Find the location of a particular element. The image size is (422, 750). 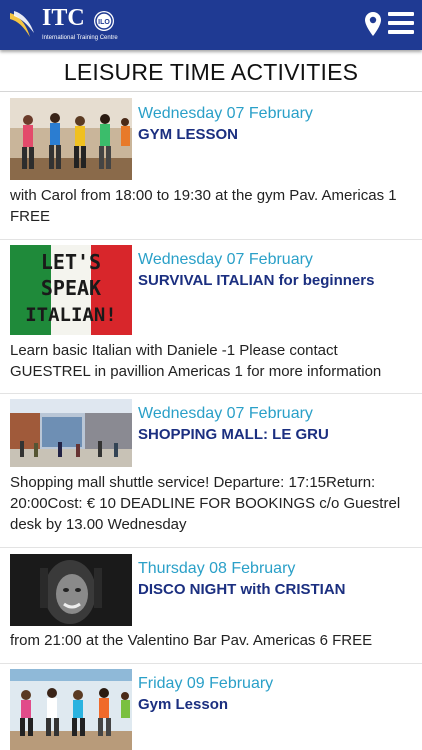

event-title: GYM LESSON is located at coordinates (188, 134).